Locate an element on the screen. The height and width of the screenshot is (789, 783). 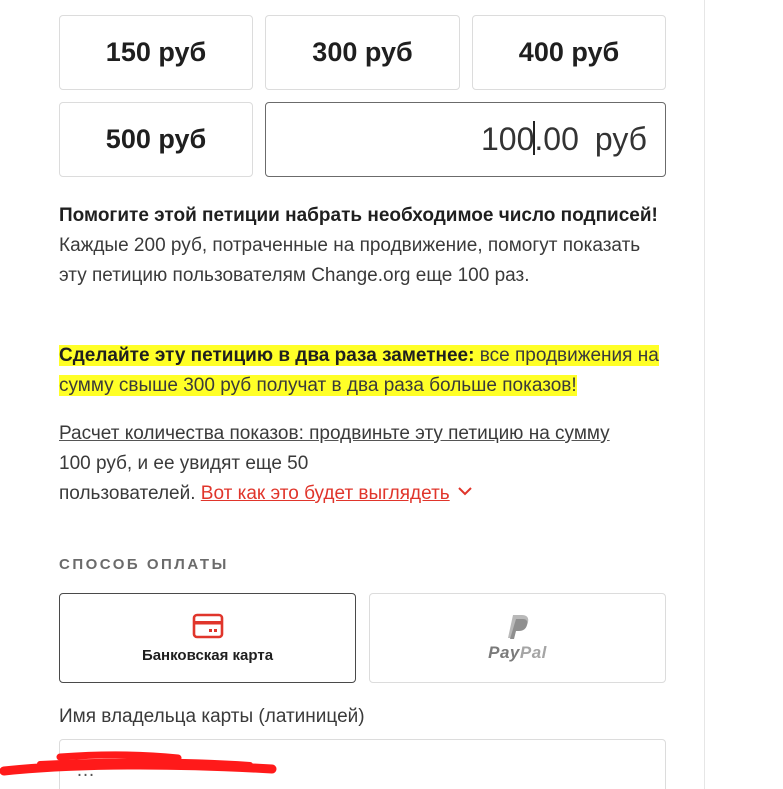
amount-option-label: 150 руб is located at coordinates (156, 52).